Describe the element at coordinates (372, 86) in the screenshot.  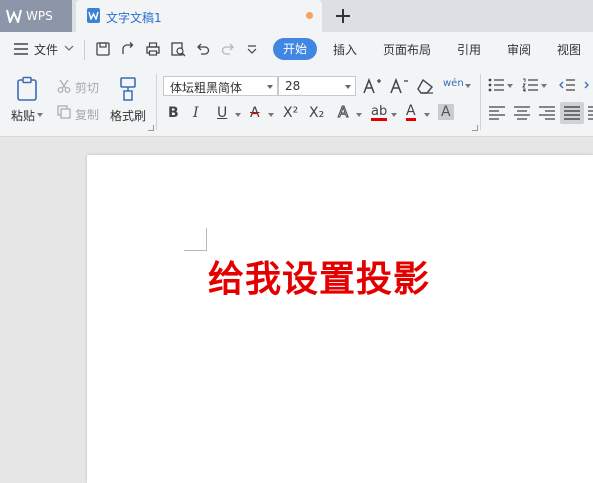
I see `grow-font-icon` at that location.